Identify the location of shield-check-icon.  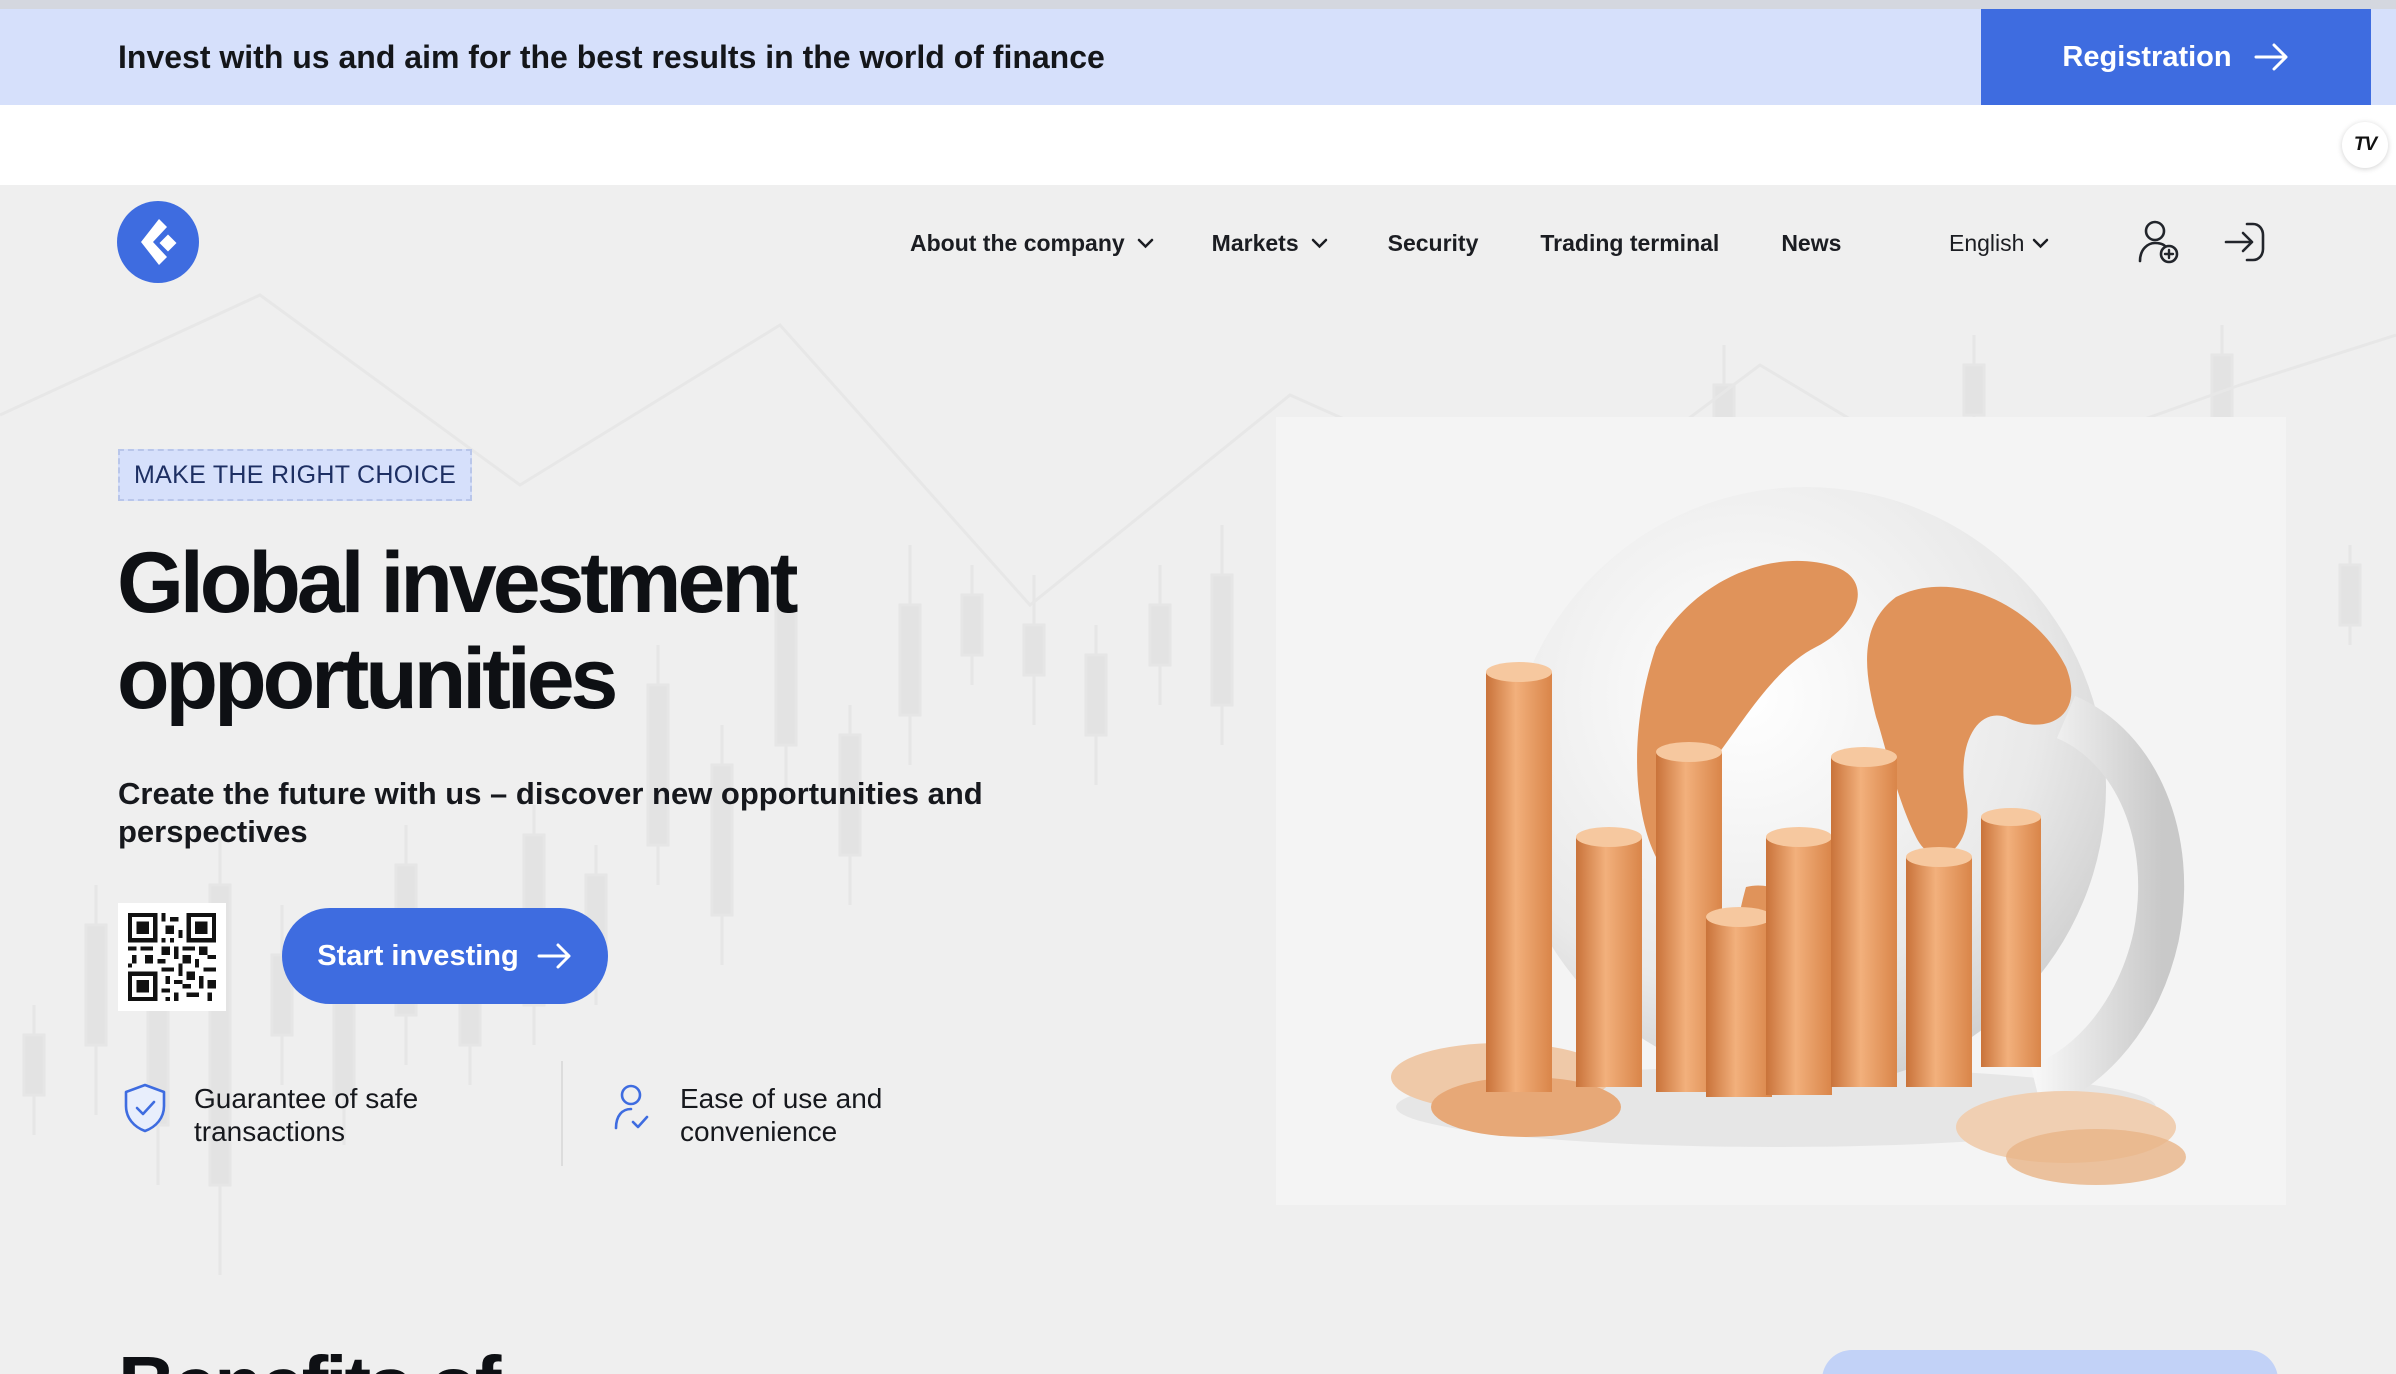
(145, 1108).